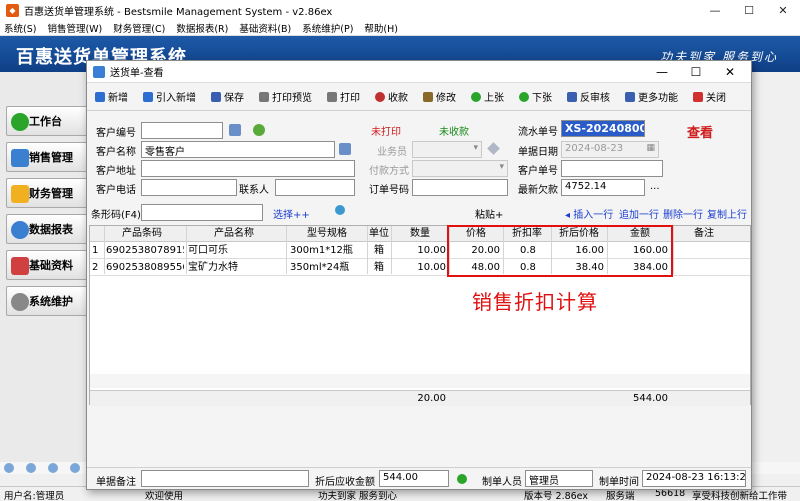  Describe the element at coordinates (350, 98) in the screenshot. I see `print-label: 打印` at that location.